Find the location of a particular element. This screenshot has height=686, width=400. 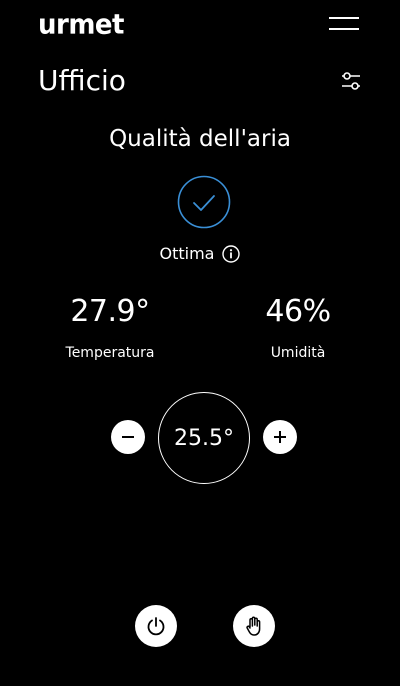

check-circle-icon is located at coordinates (204, 202).